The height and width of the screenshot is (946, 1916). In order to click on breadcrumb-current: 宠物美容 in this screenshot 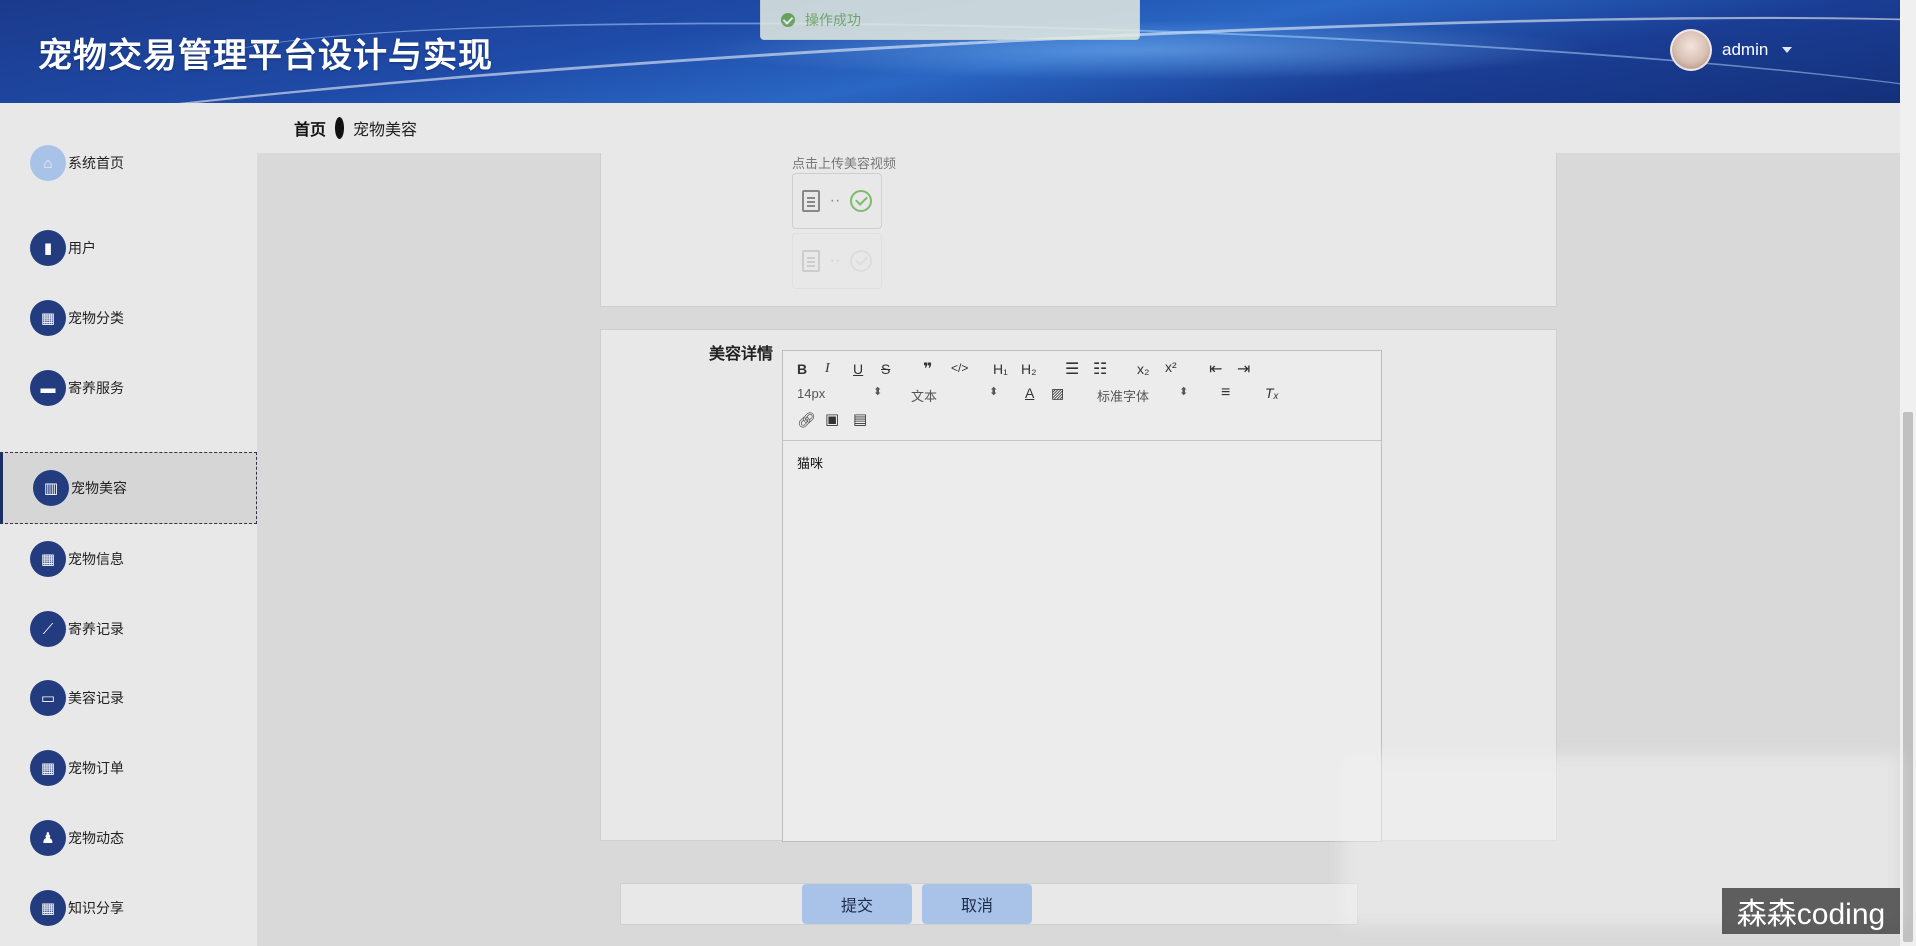, I will do `click(385, 130)`.